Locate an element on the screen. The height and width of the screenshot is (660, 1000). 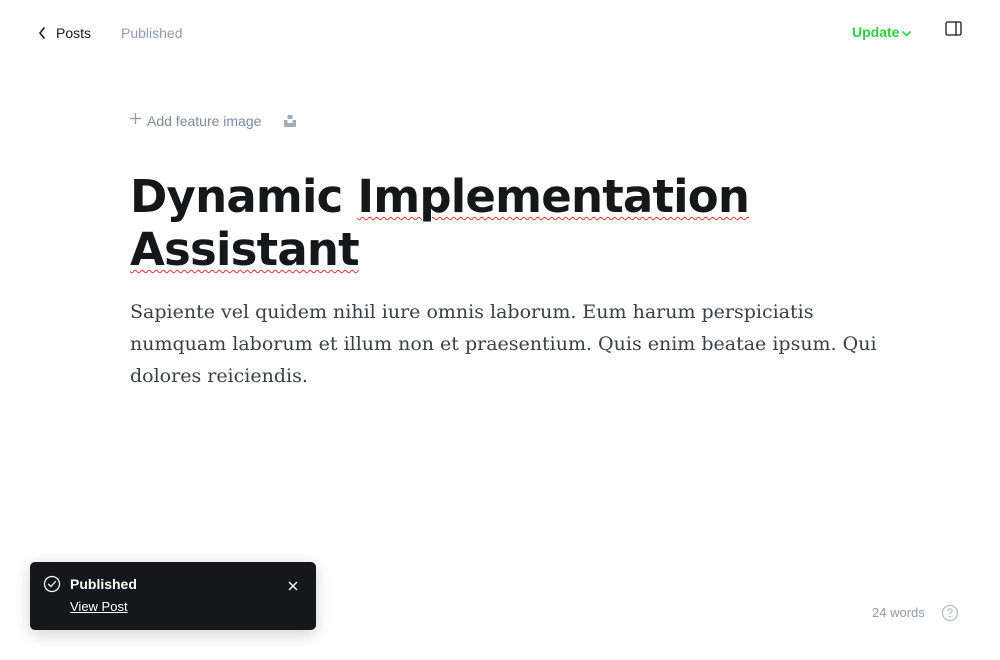
feature-image-controls: Add feature image is located at coordinates (213, 121).